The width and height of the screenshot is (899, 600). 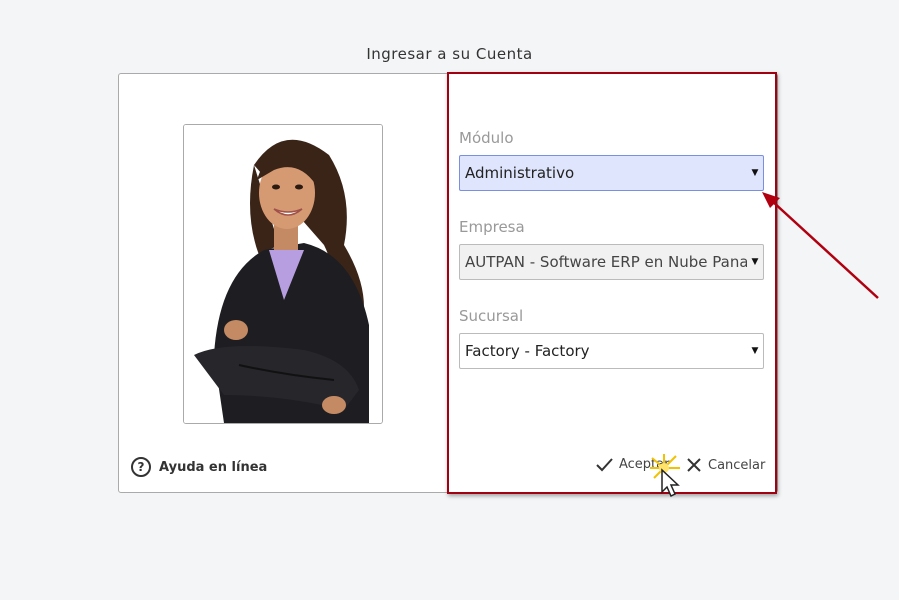 I want to click on question-icon: ?, so click(x=141, y=467).